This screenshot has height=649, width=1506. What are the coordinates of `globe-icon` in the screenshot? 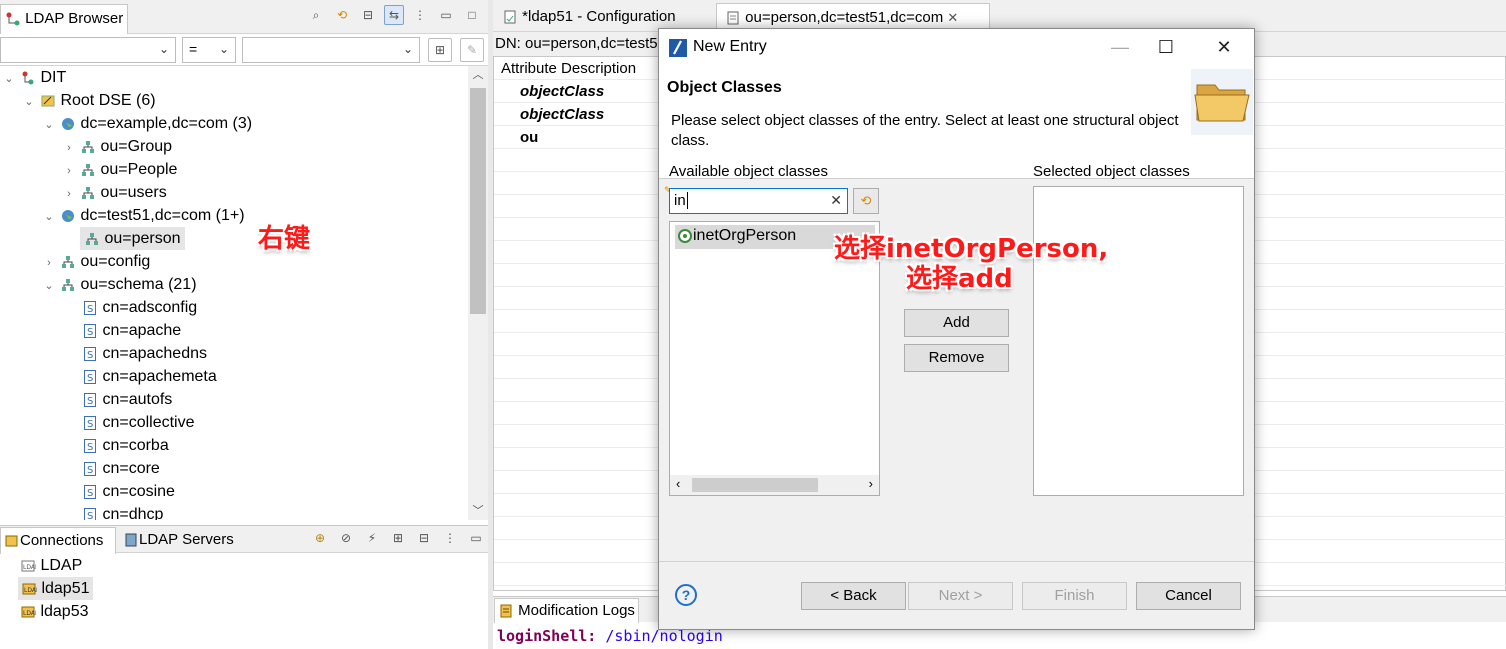 It's located at (68, 215).